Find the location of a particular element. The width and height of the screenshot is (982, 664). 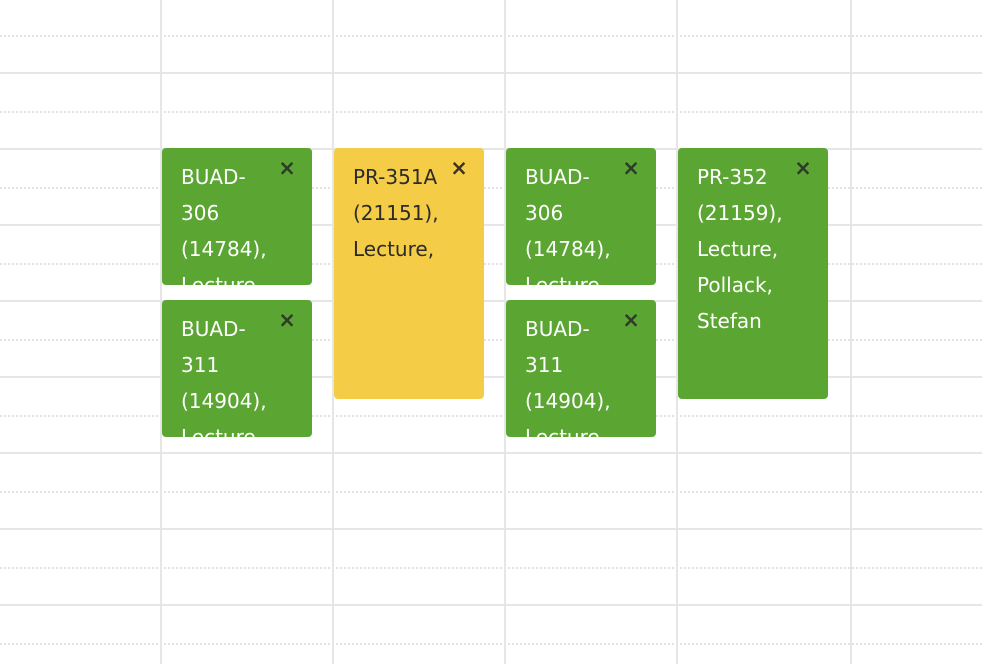

event-block-pr-351a: PR-351A (21151), Lecture, × is located at coordinates (409, 273).